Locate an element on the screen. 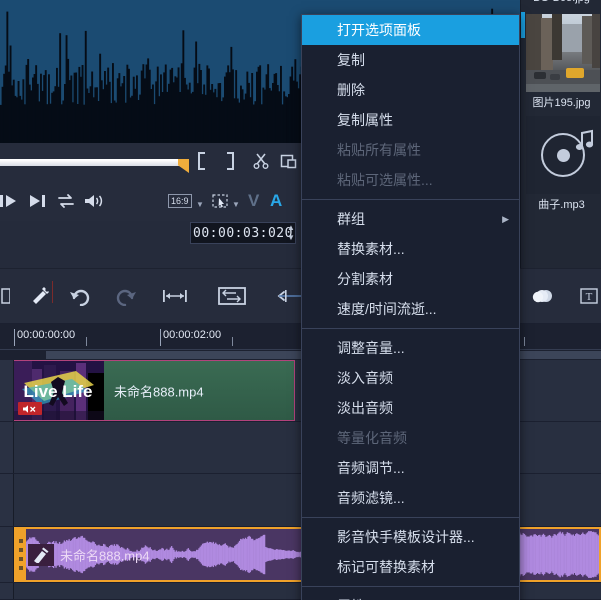  zoom-region-button is located at coordinates (232, 296).